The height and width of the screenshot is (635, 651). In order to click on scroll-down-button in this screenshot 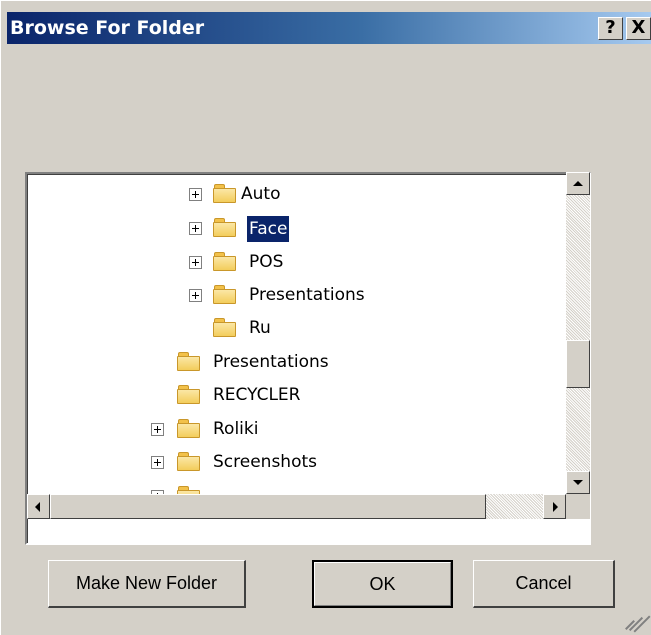, I will do `click(578, 482)`.